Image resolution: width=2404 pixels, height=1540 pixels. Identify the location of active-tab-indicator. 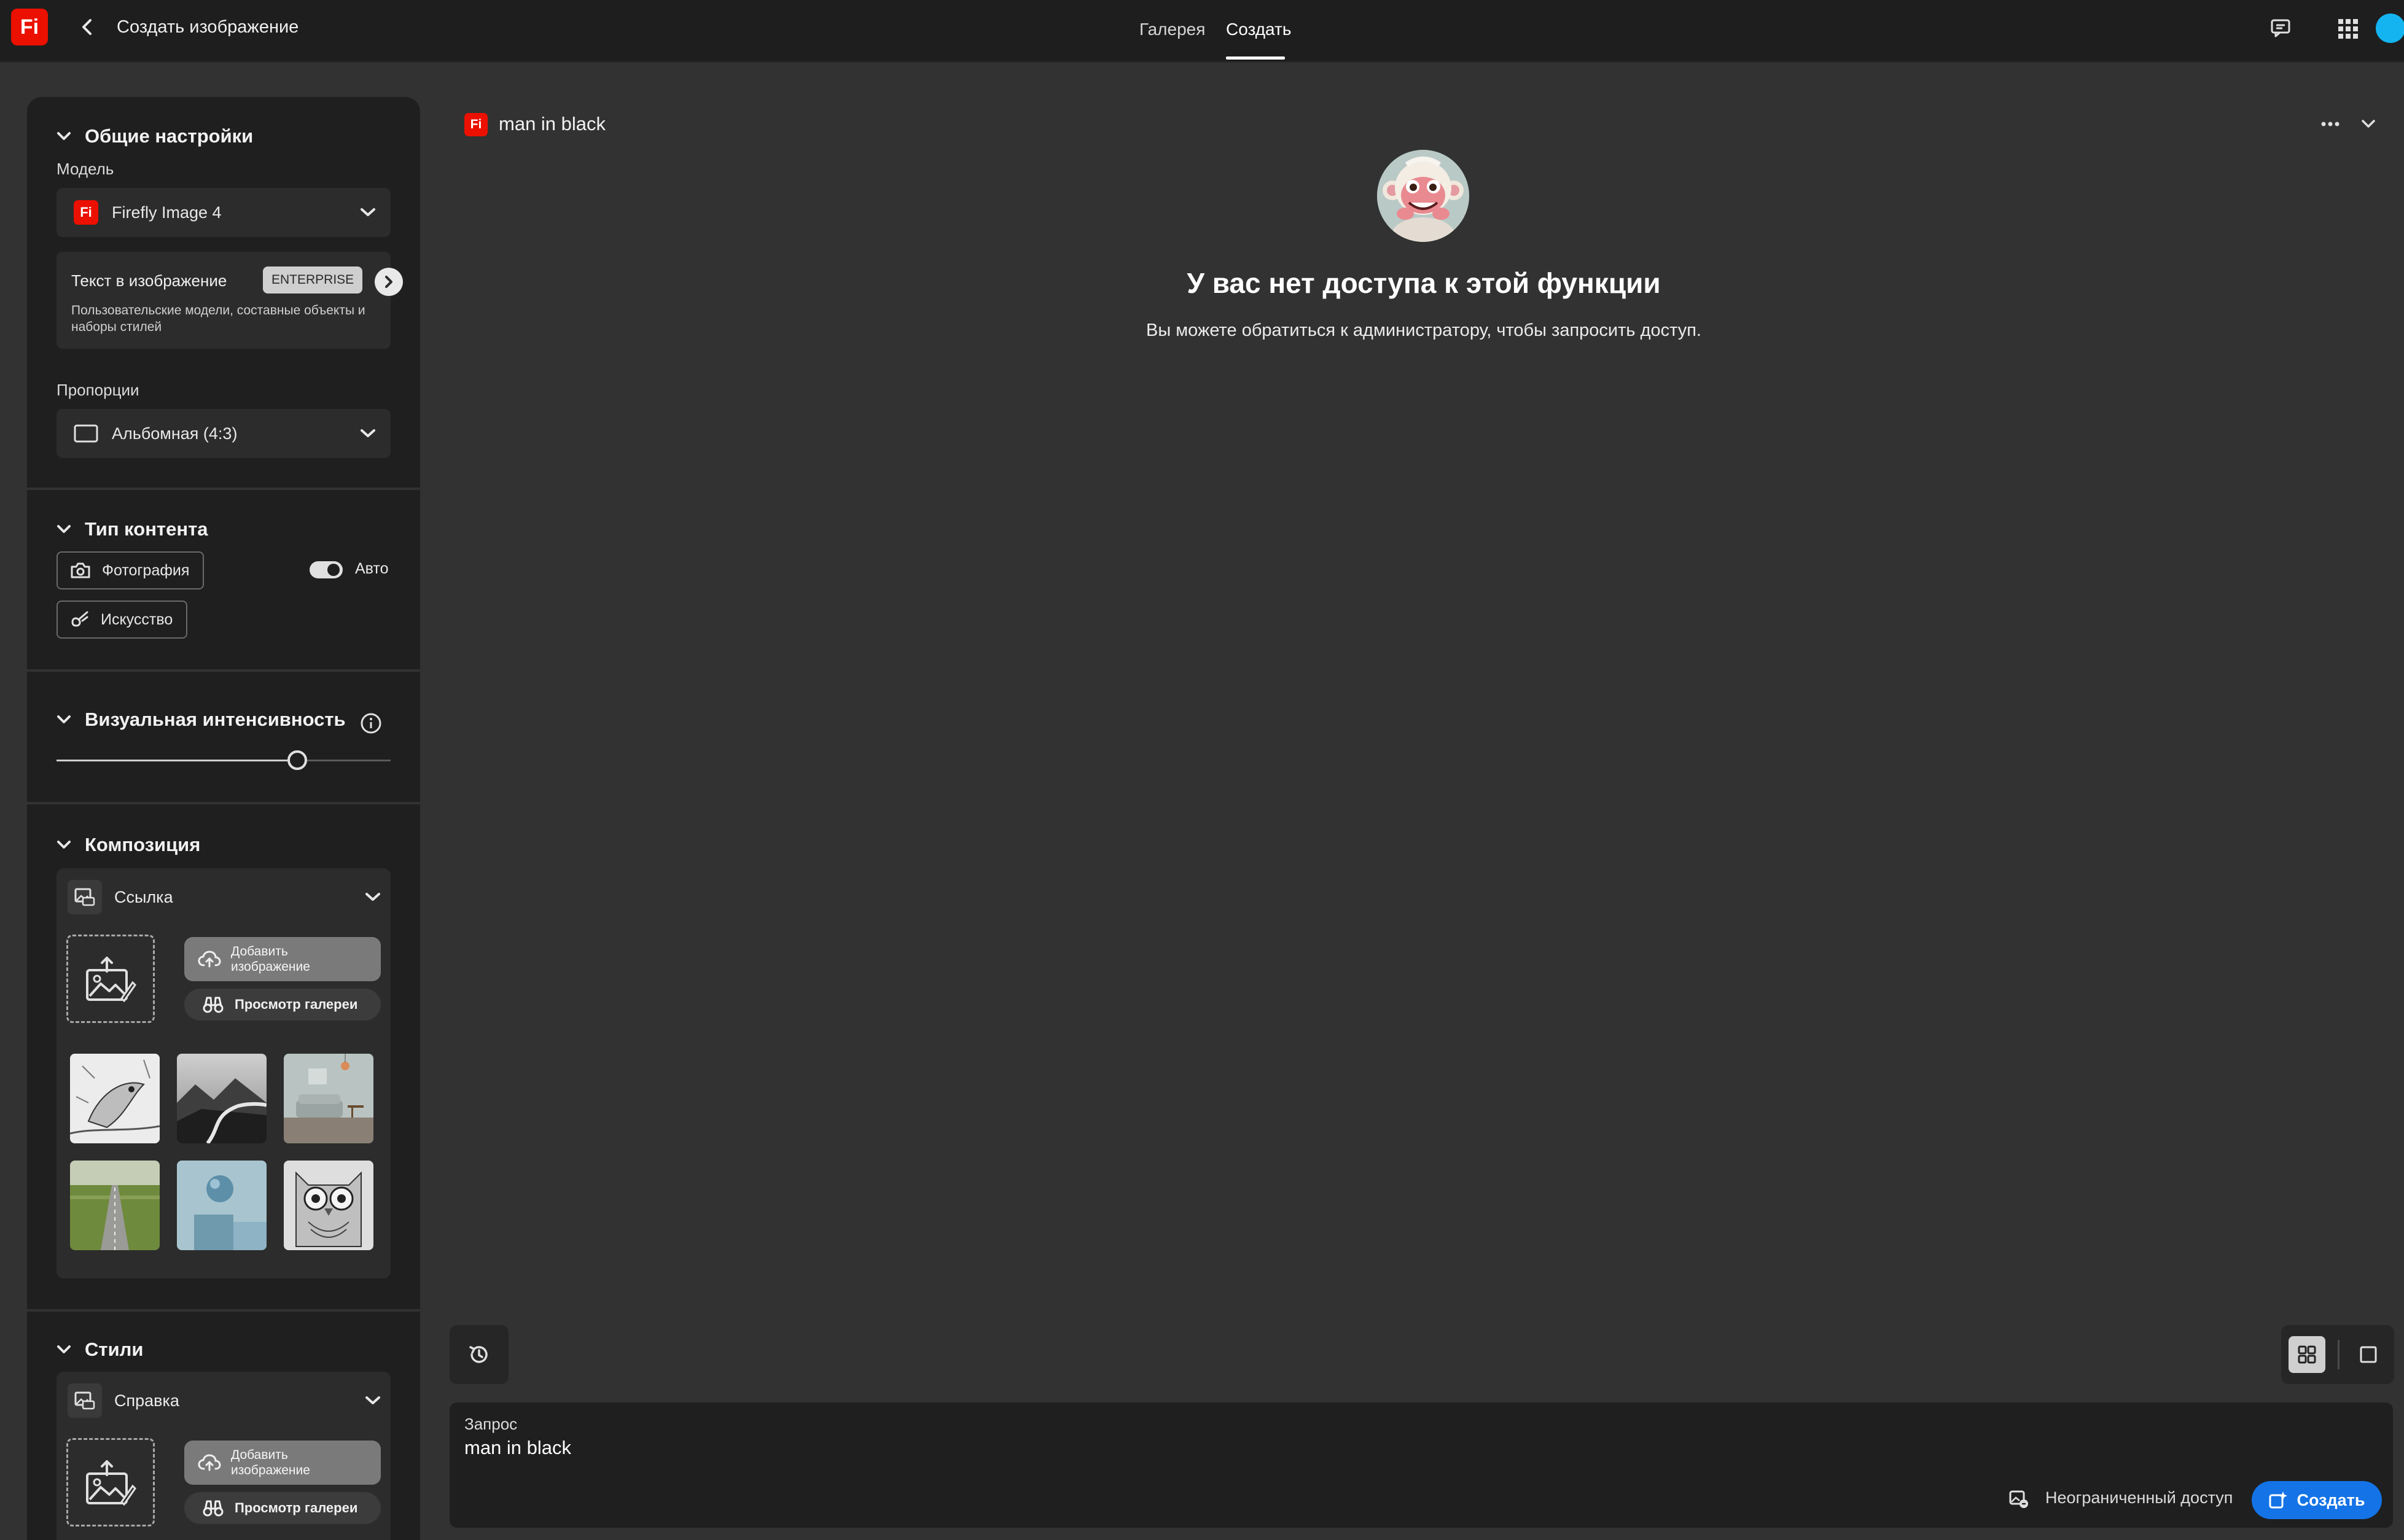
(1255, 58).